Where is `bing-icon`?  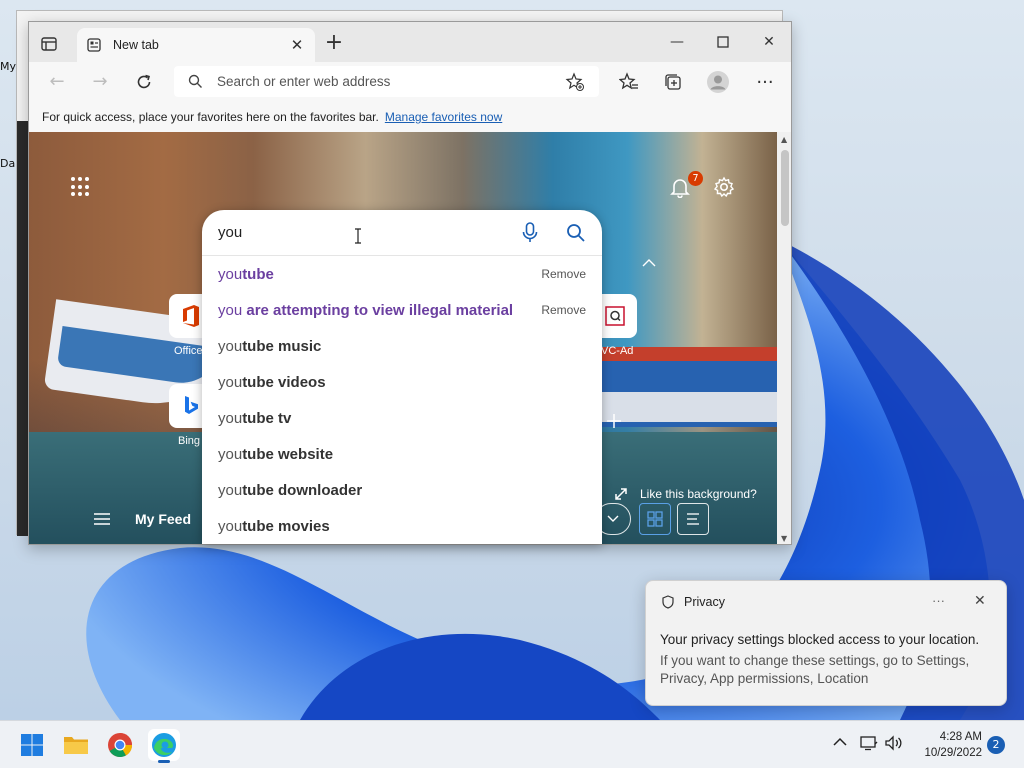
bing-icon is located at coordinates (191, 405).